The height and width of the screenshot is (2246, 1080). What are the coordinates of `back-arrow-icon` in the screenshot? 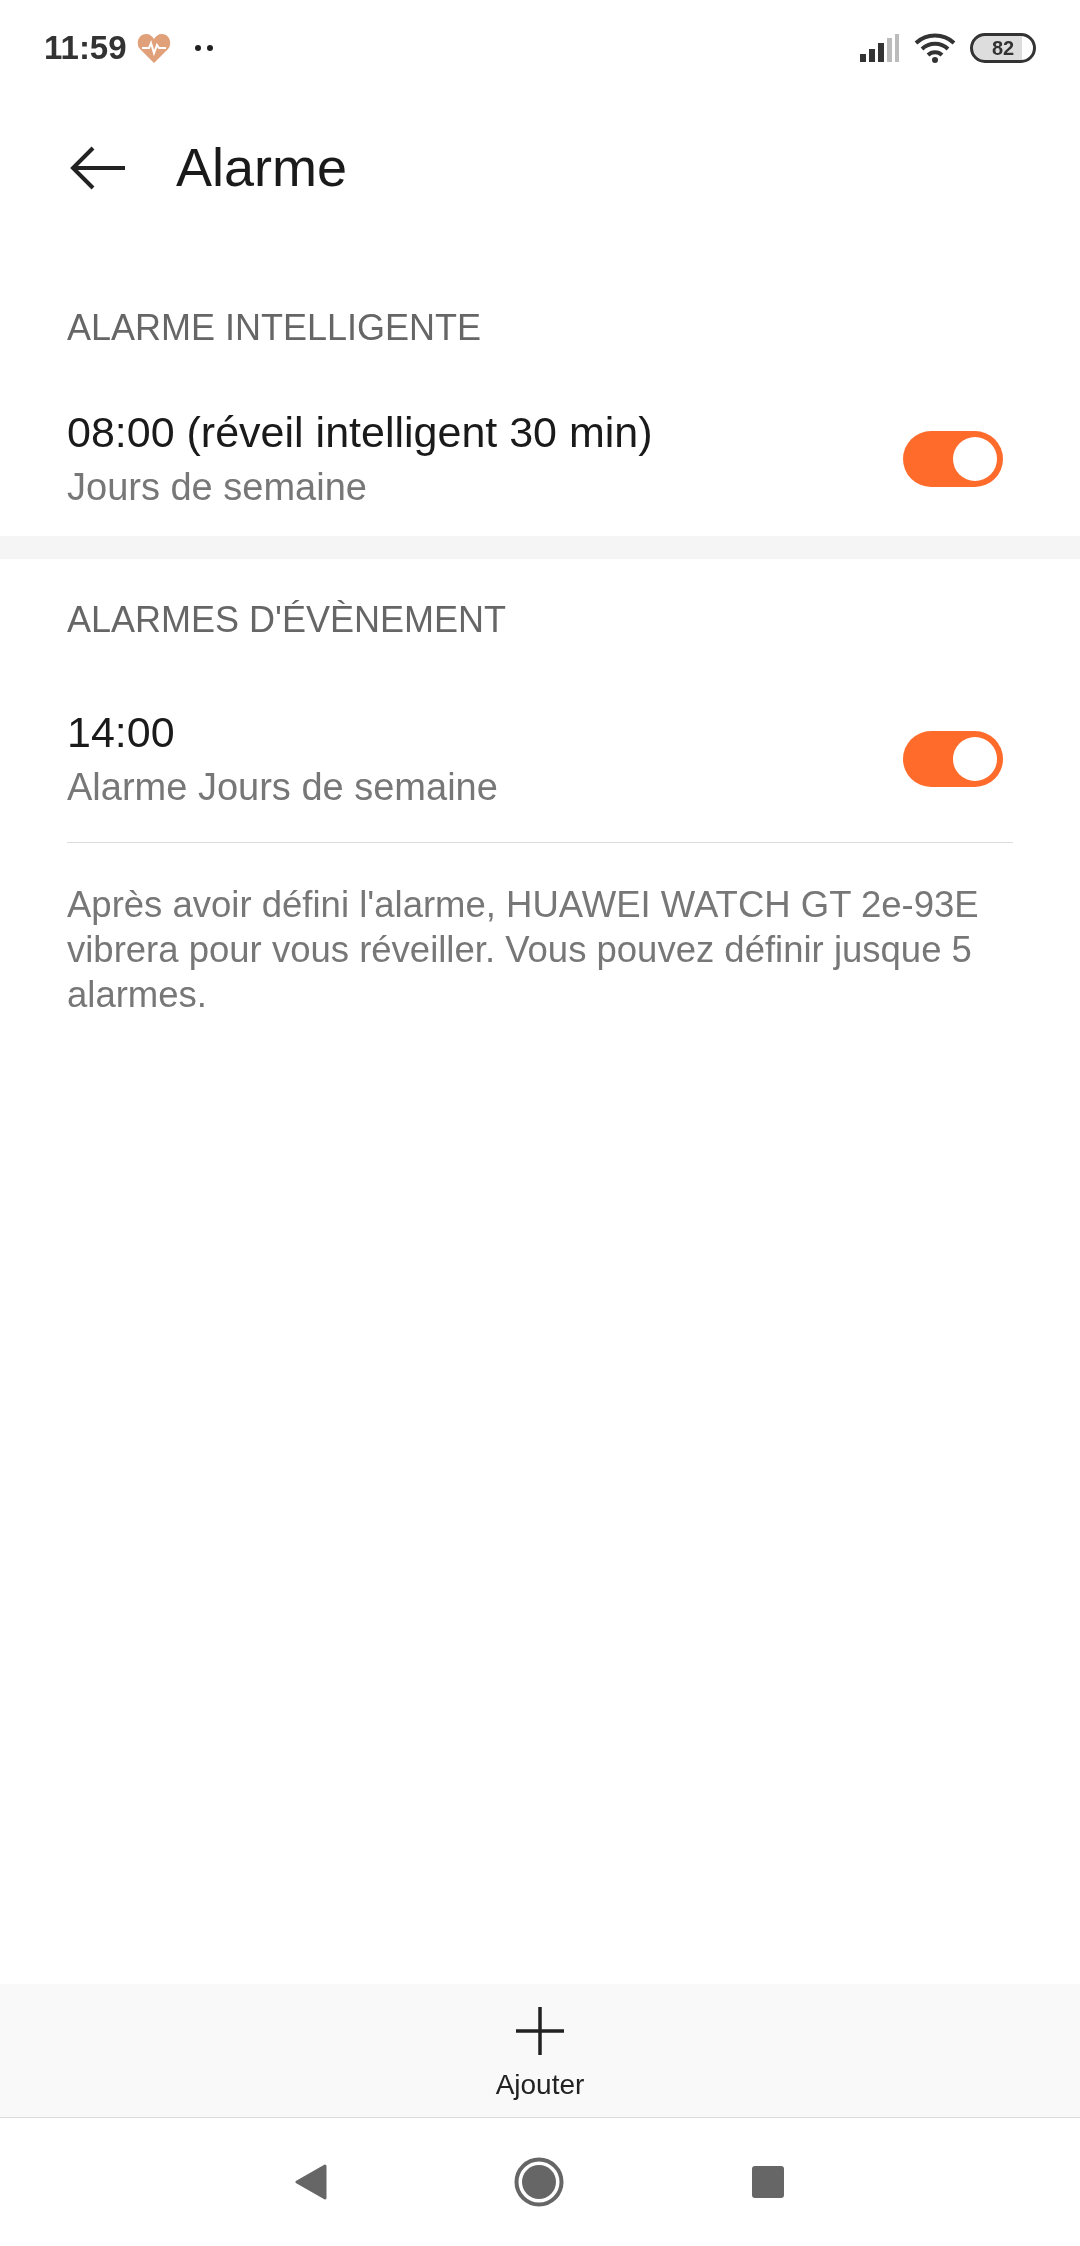 It's located at (98, 167).